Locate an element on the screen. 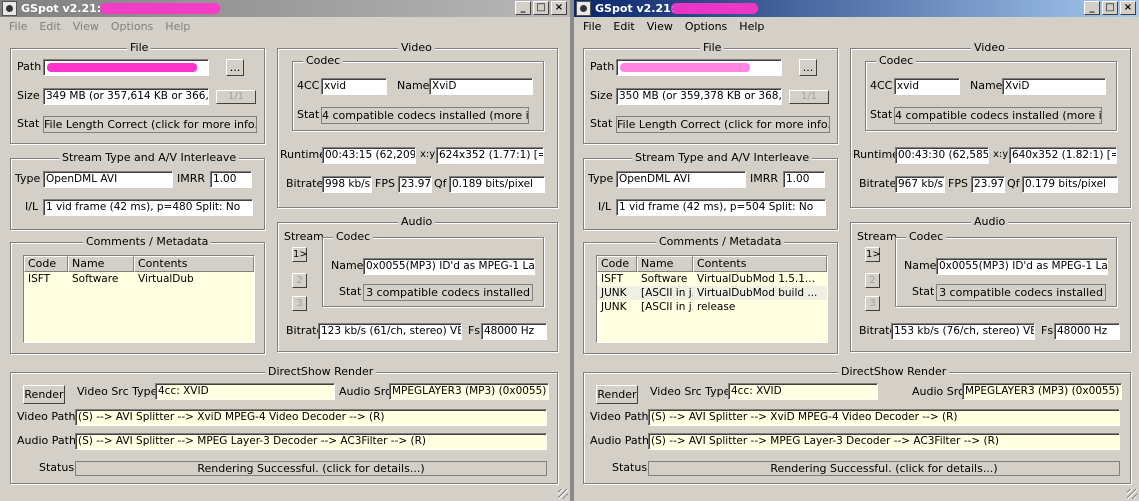  audio-codec-label: Codec is located at coordinates (926, 236).